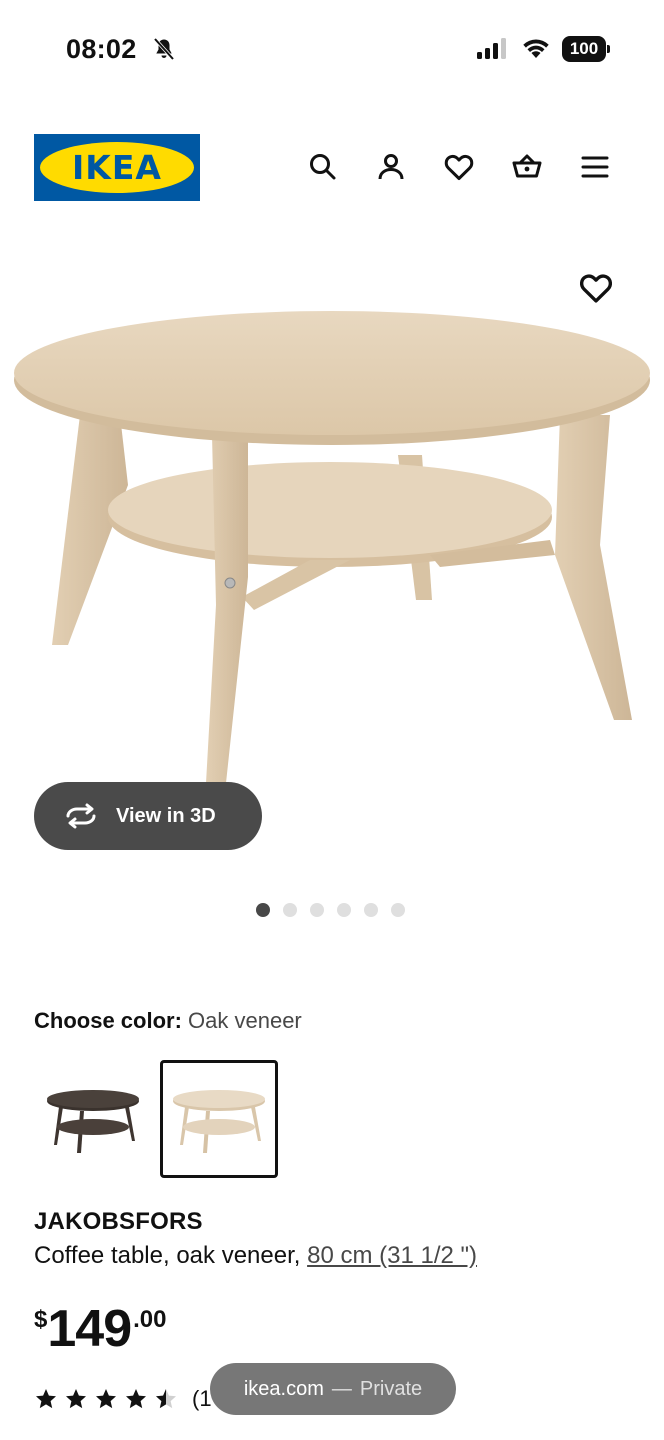 The width and height of the screenshot is (664, 1440). I want to click on review-count: (1, so click(202, 1398).